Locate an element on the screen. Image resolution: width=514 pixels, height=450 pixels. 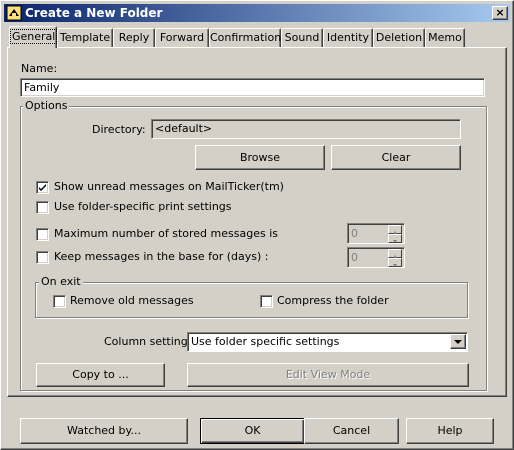
tab-deletion-label: Deletion is located at coordinates (399, 37).